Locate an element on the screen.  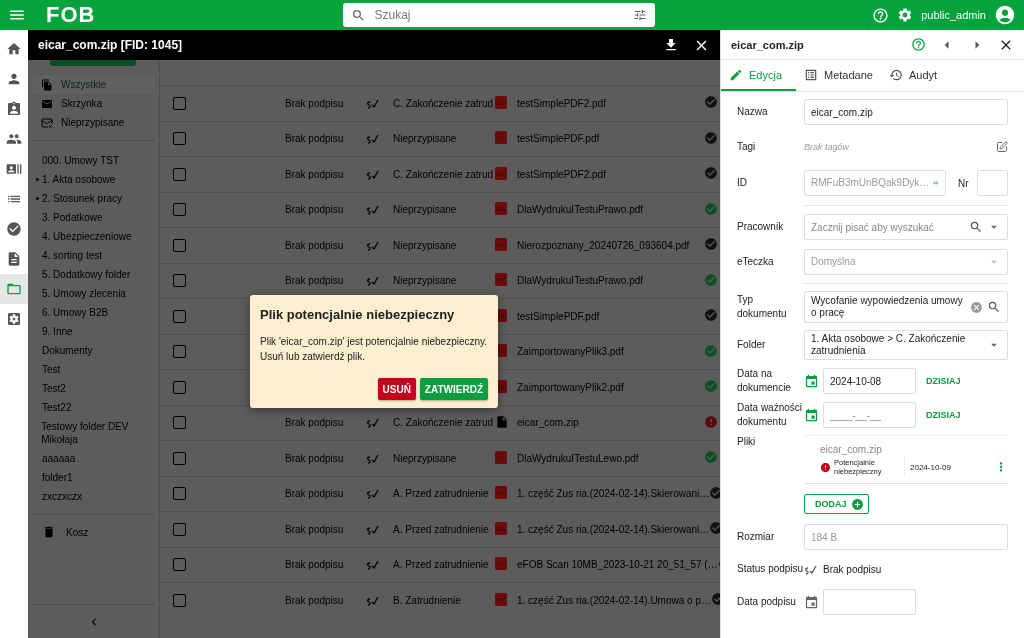
folder-item: folder1 is located at coordinates (93, 477).